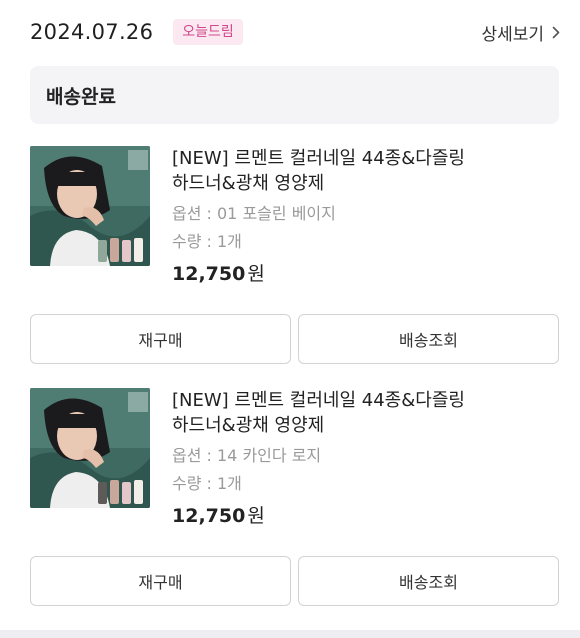 The width and height of the screenshot is (580, 638). I want to click on product-option: 옵션 : 01 포슬린 베이지, so click(254, 213).